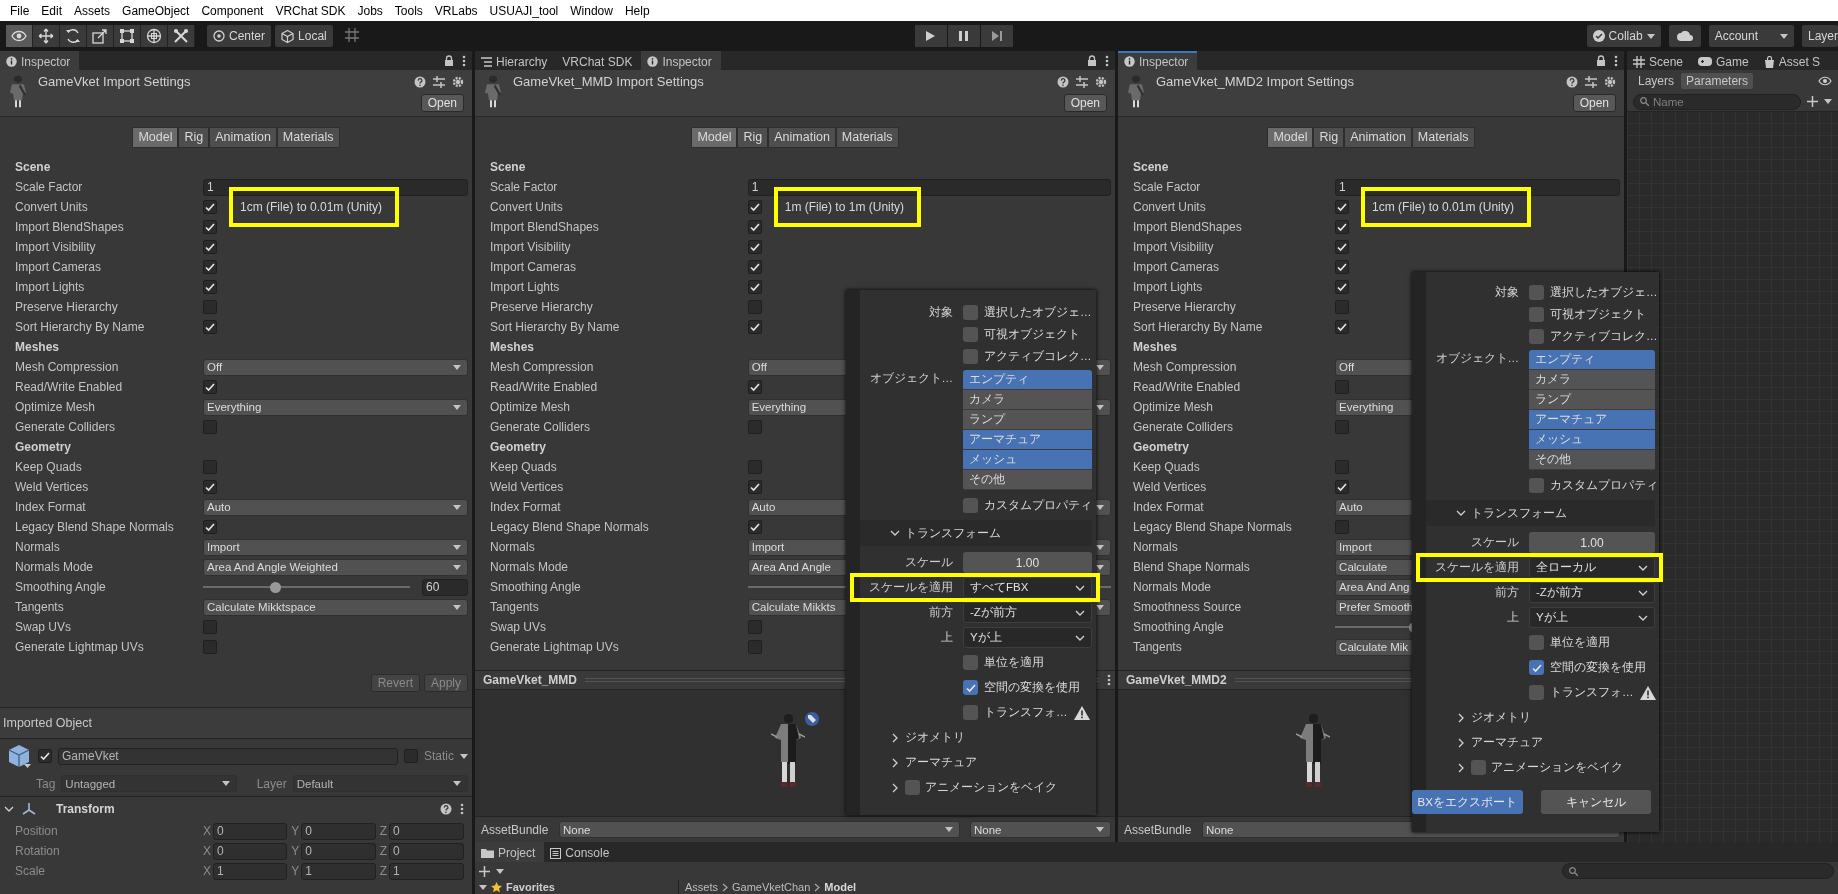 The width and height of the screenshot is (1838, 894). What do you see at coordinates (456, 10) in the screenshot?
I see `menu-item: VRLabs` at bounding box center [456, 10].